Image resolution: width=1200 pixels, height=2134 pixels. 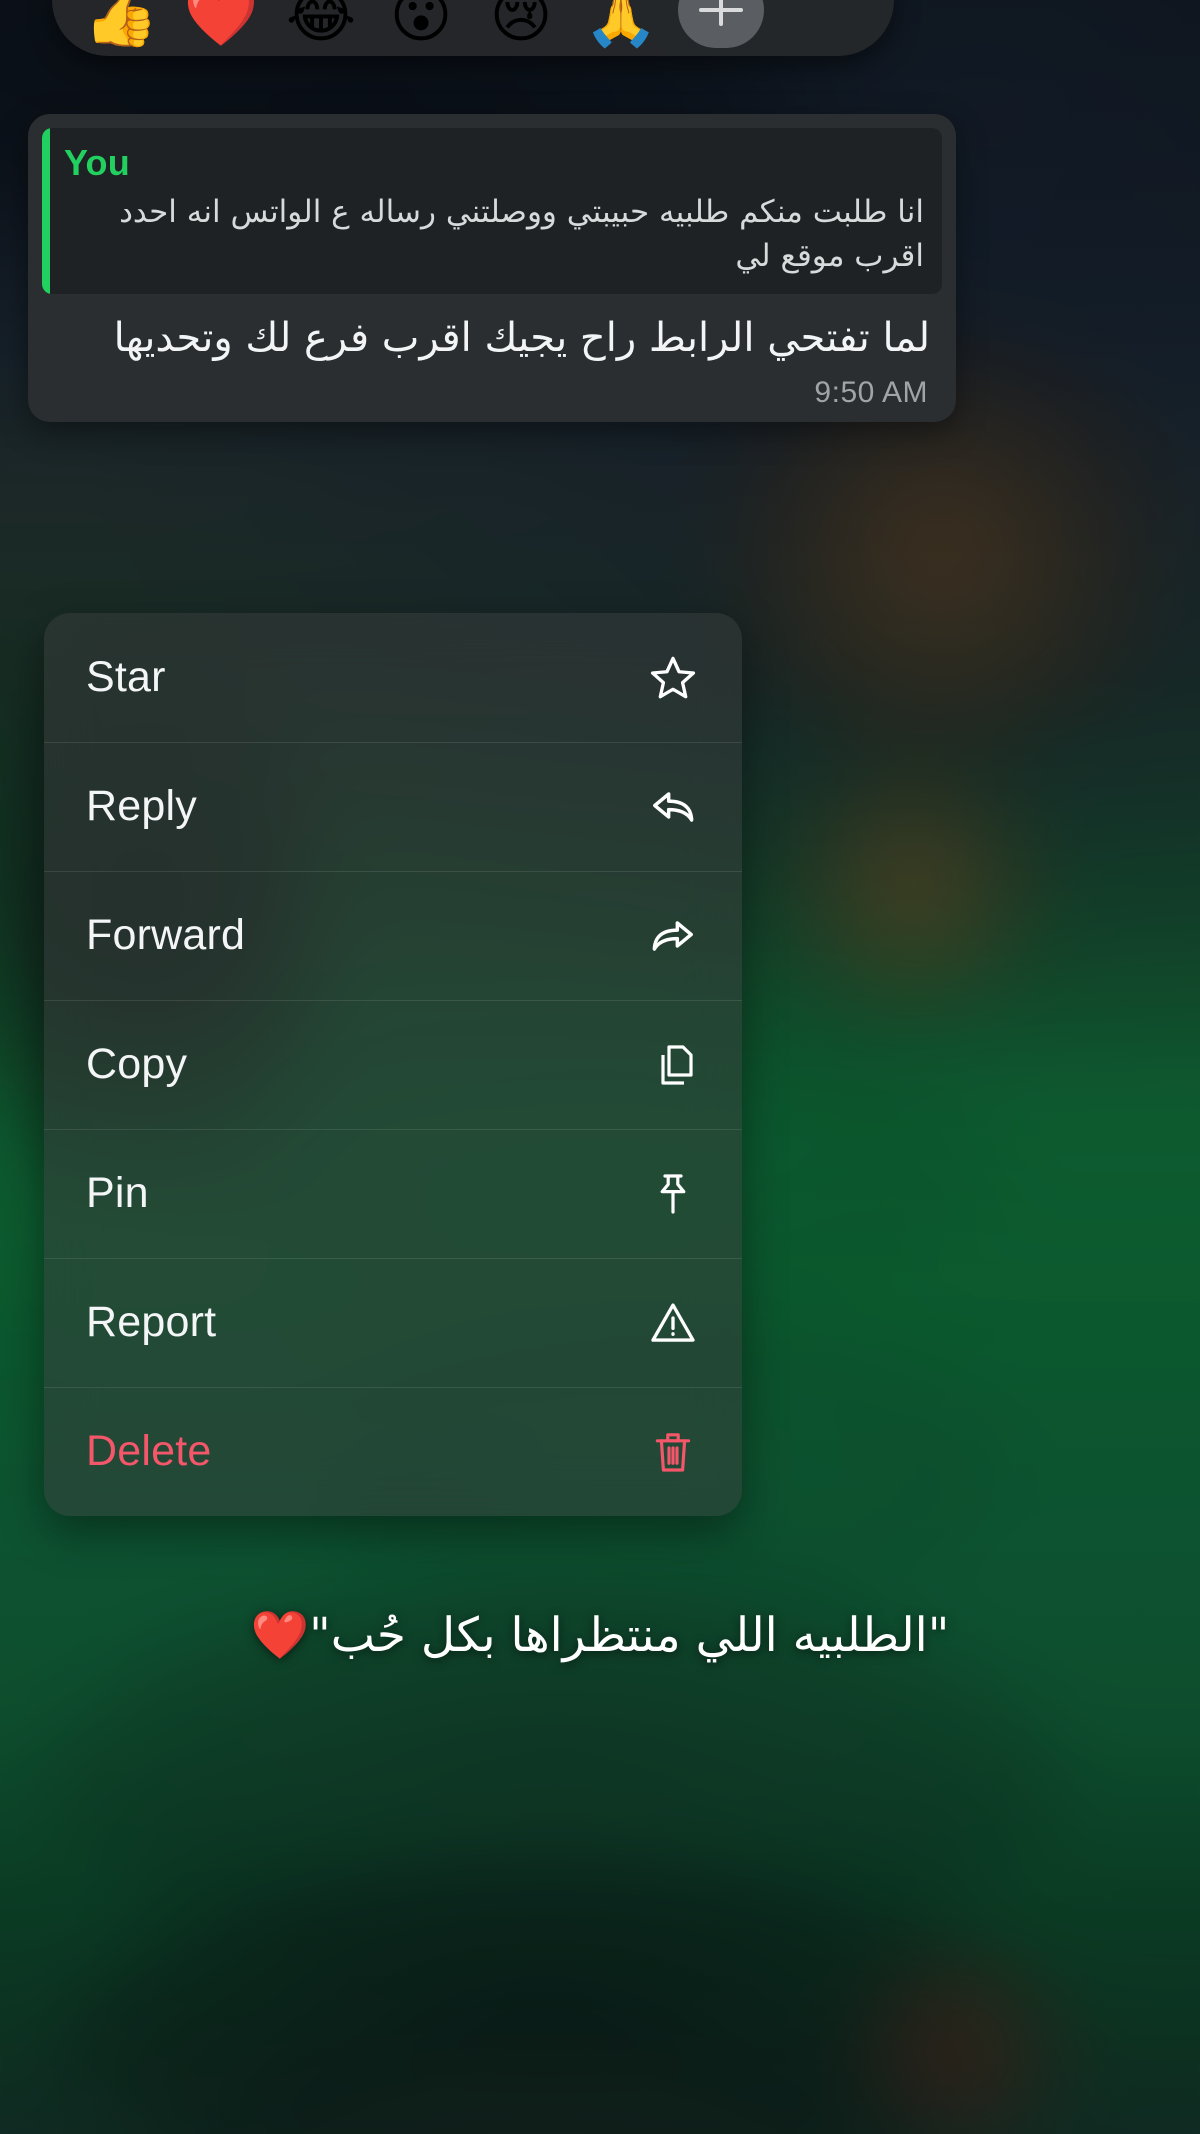 I want to click on forward-arrow-icon, so click(x=673, y=936).